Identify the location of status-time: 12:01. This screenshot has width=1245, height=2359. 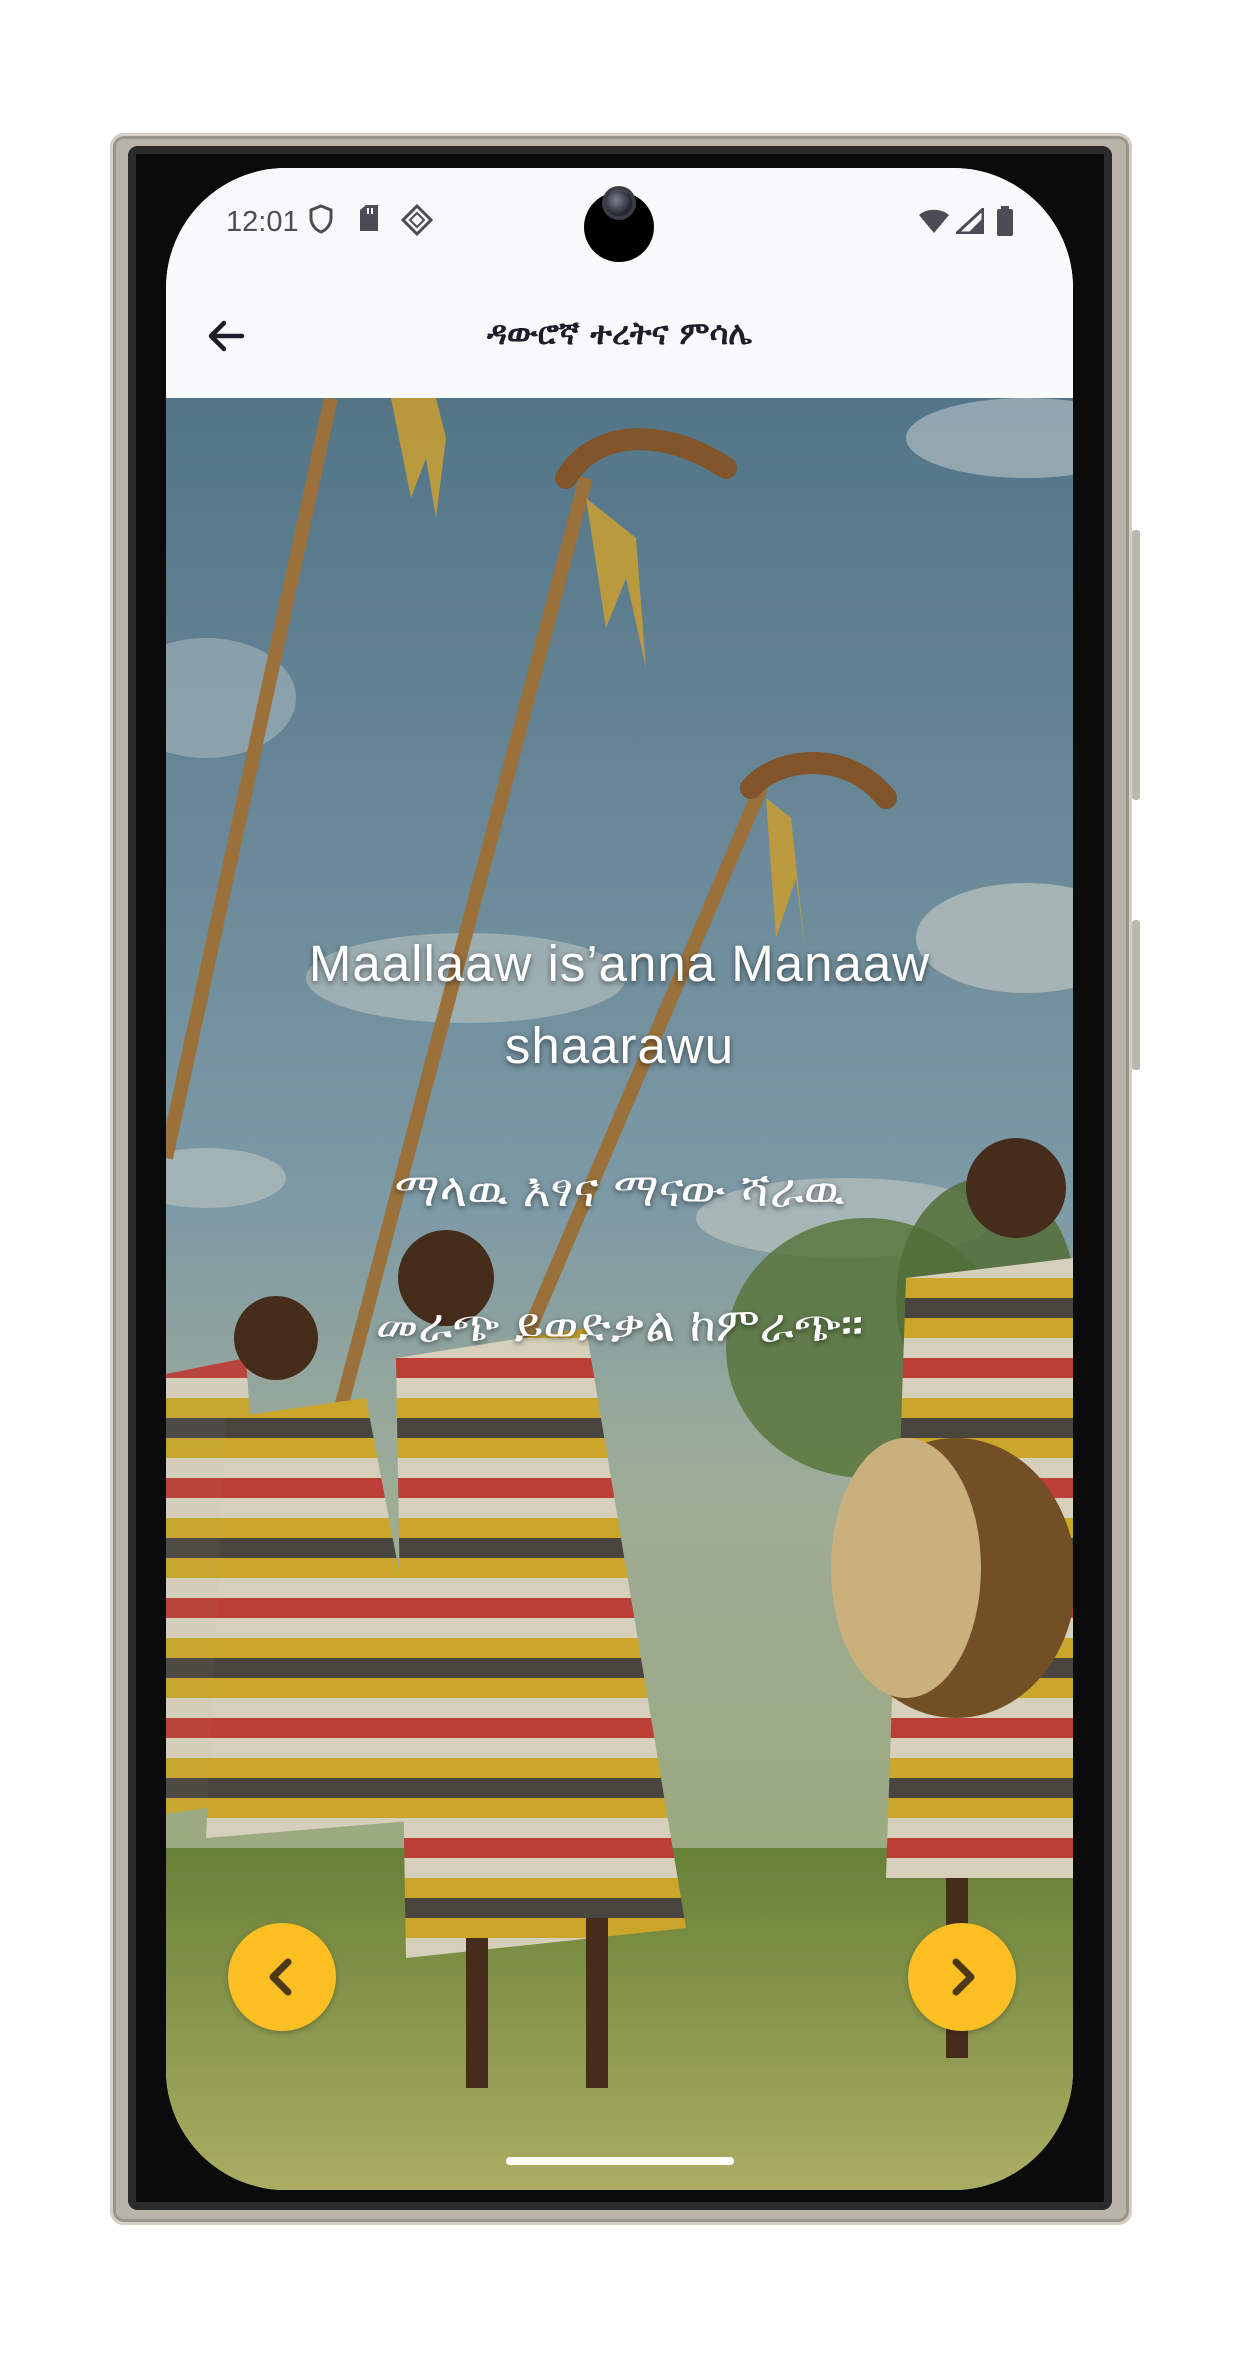
(262, 222).